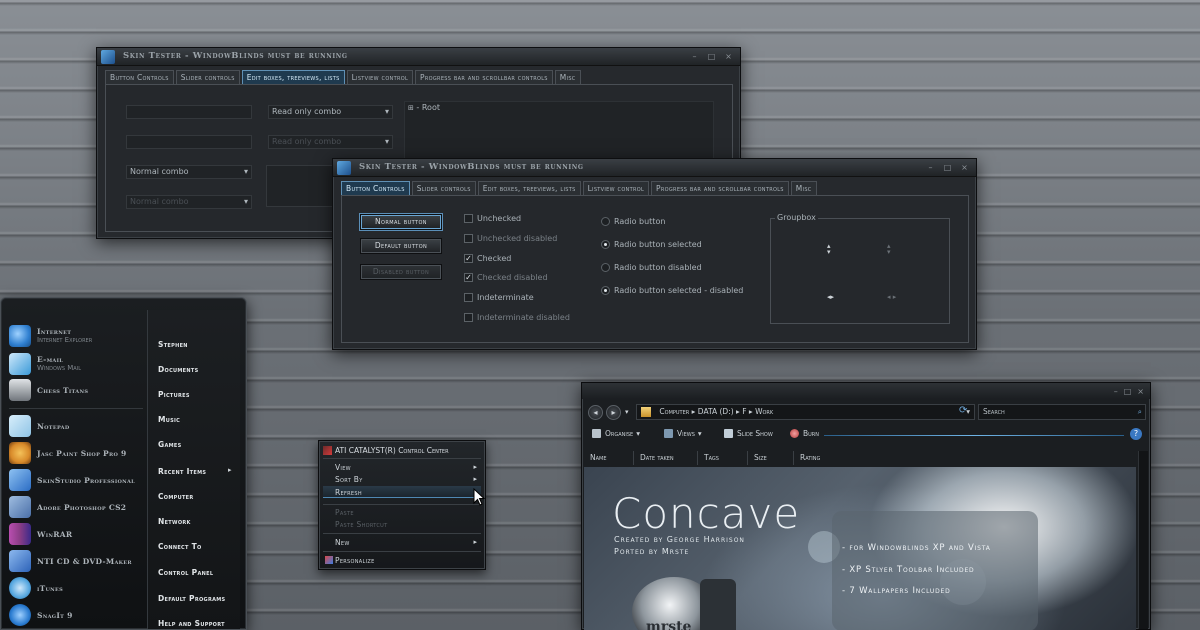 The width and height of the screenshot is (1200, 630). I want to click on start-item-nti: NTI CD & DVD-Maker, so click(78, 561).